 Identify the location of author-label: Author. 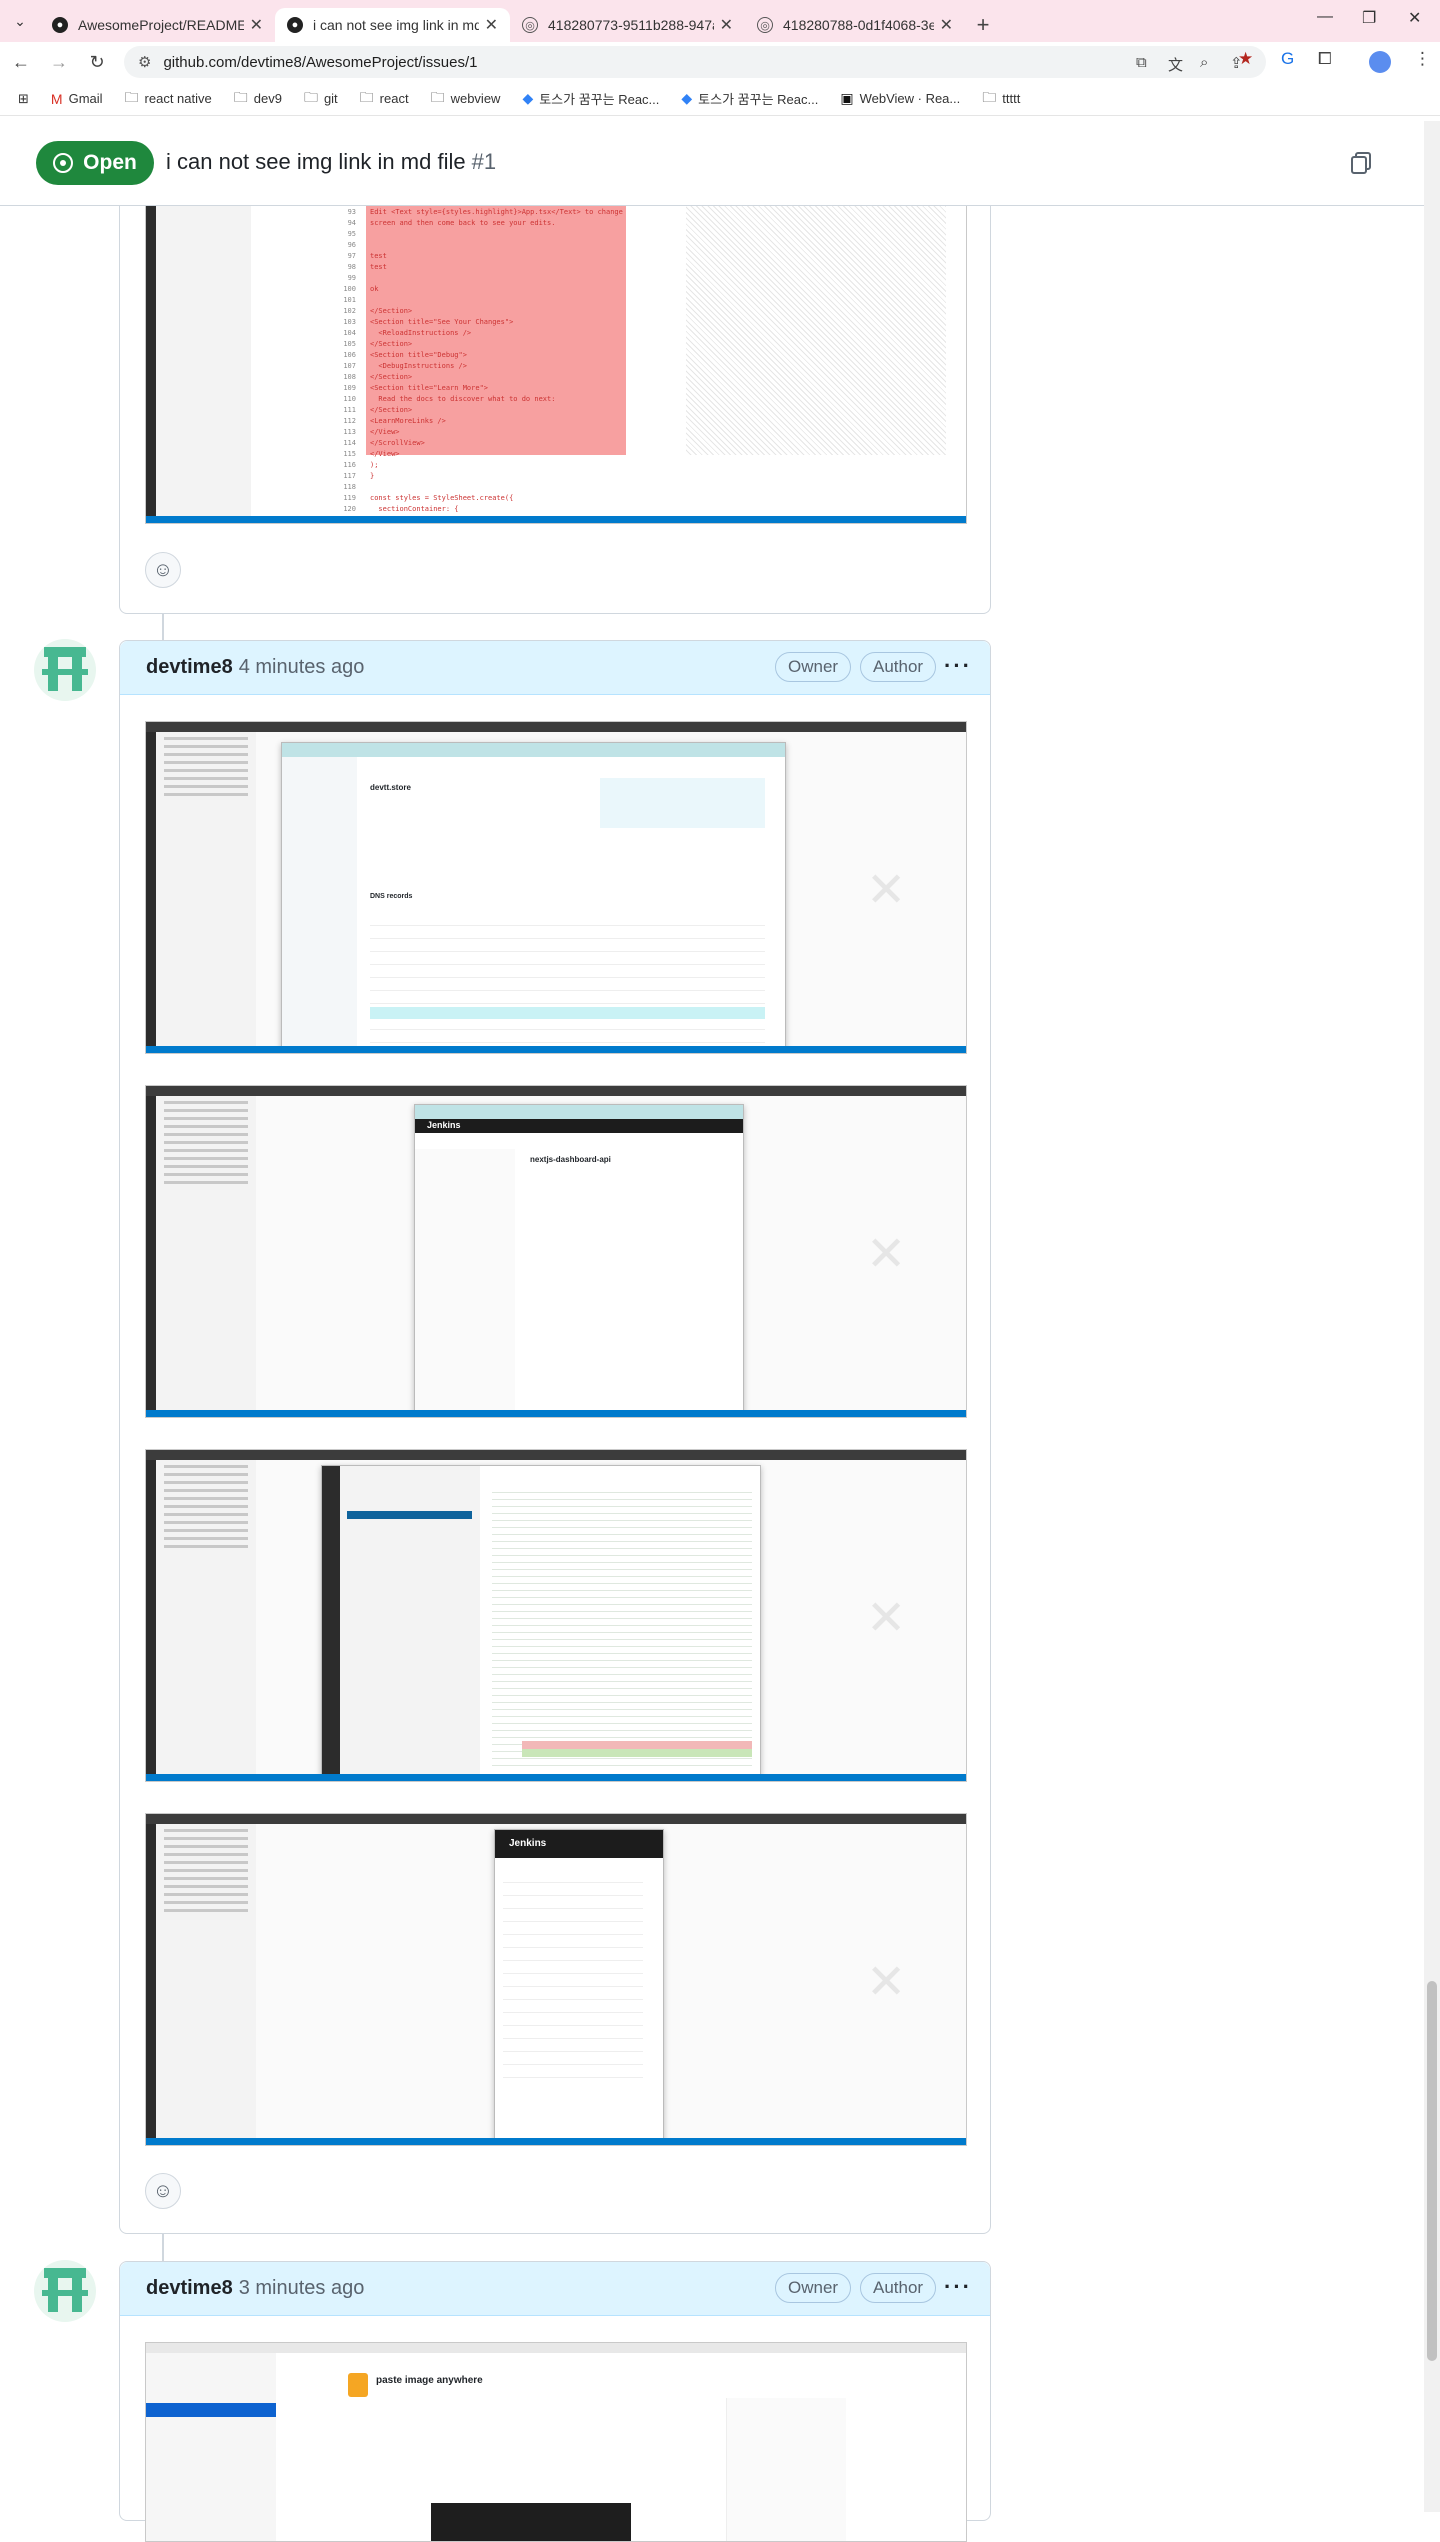
(898, 2288).